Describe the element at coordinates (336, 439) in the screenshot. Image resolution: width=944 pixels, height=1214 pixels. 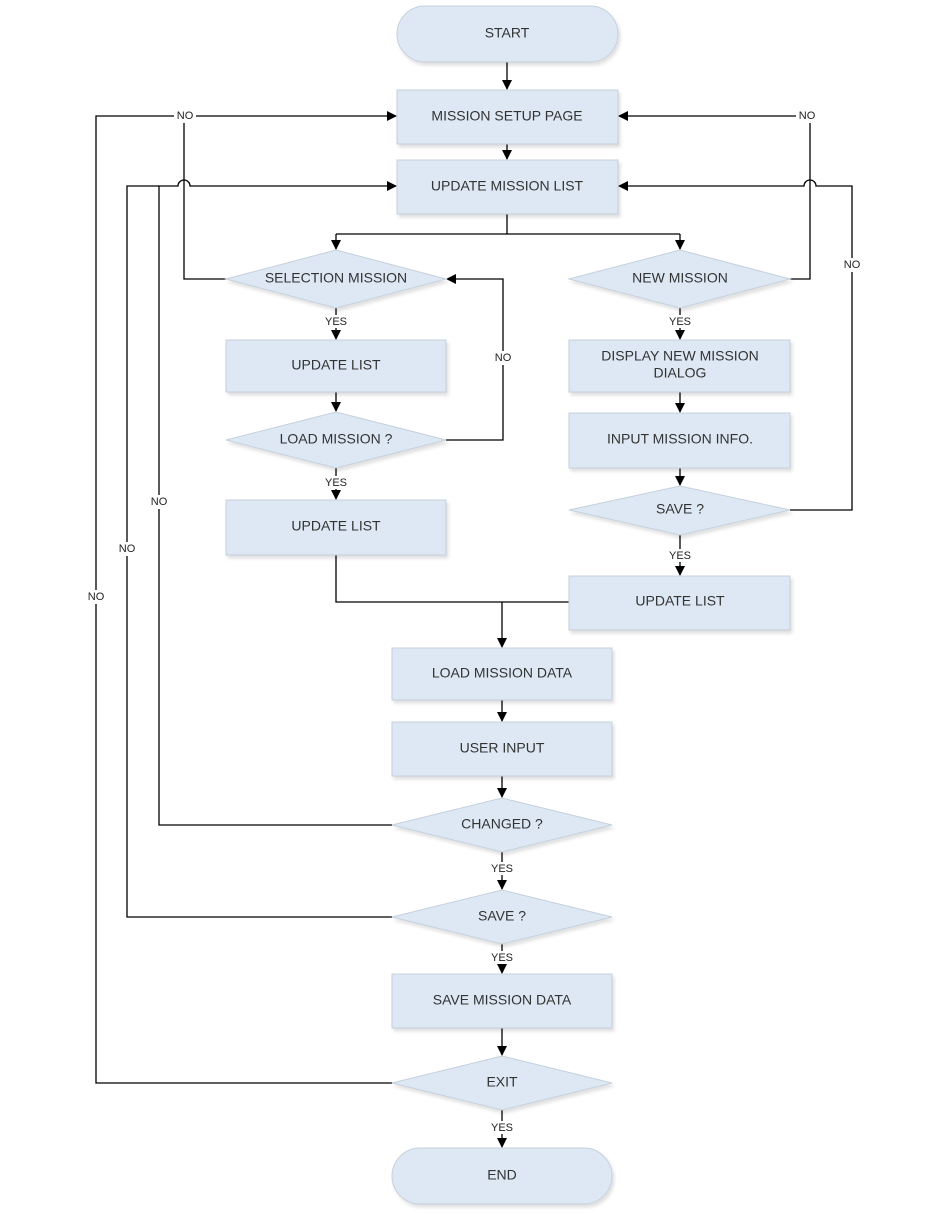
I see `load-mission-label: LOAD MISSION ?` at that location.